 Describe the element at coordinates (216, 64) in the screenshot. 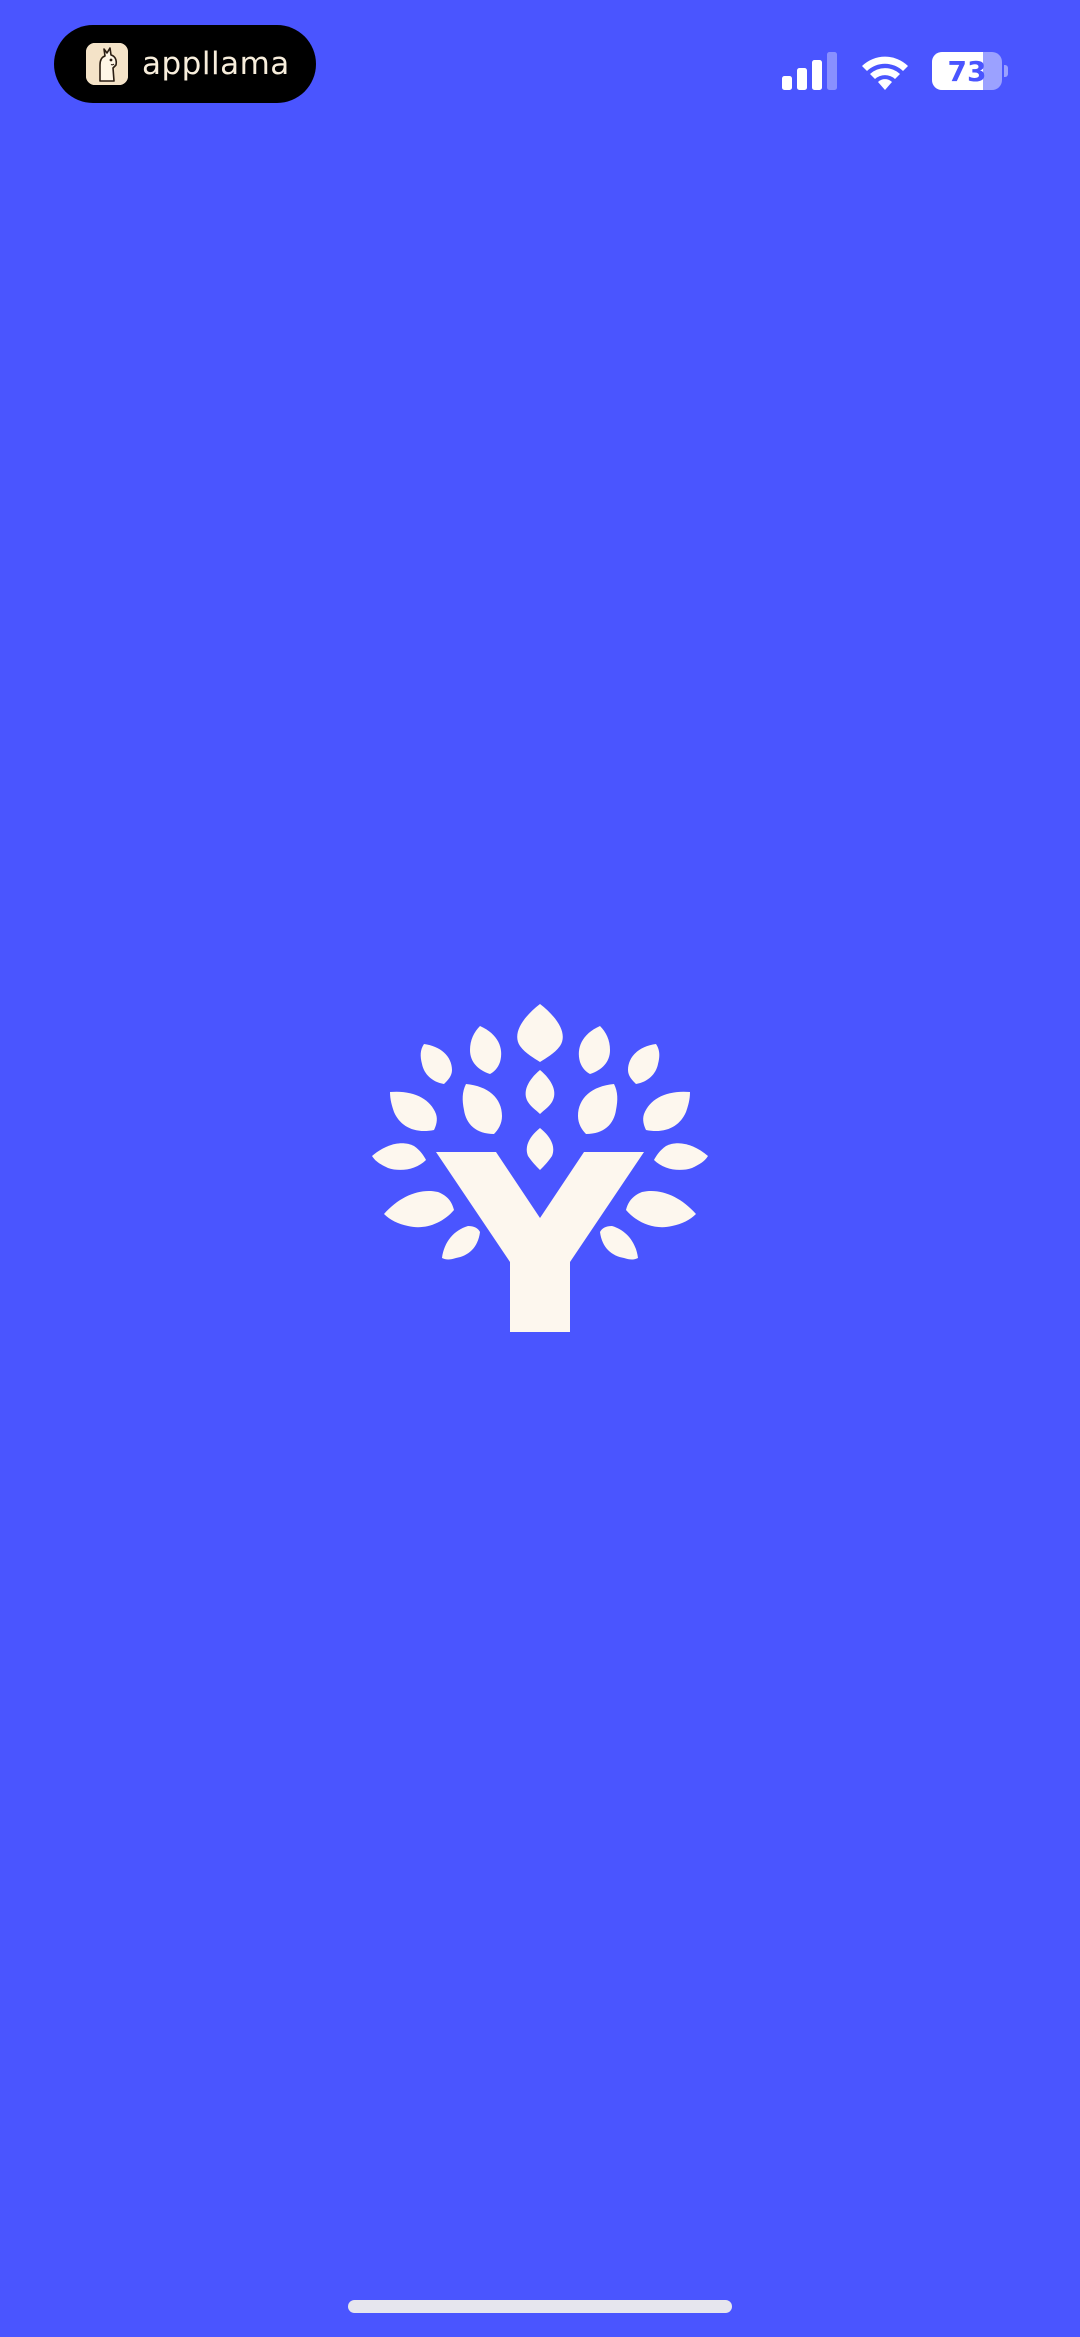

I see `app-name-label: appllama` at that location.